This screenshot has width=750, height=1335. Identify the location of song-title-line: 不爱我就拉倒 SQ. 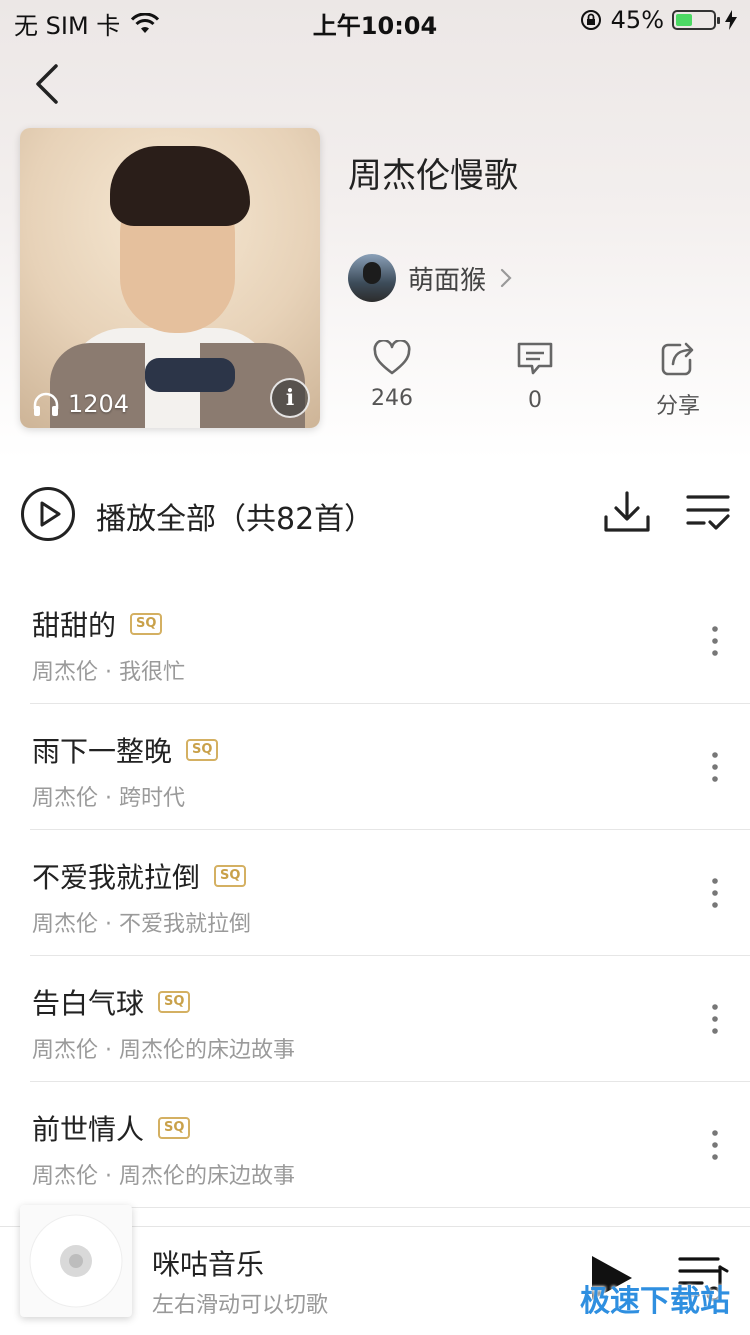
(139, 876).